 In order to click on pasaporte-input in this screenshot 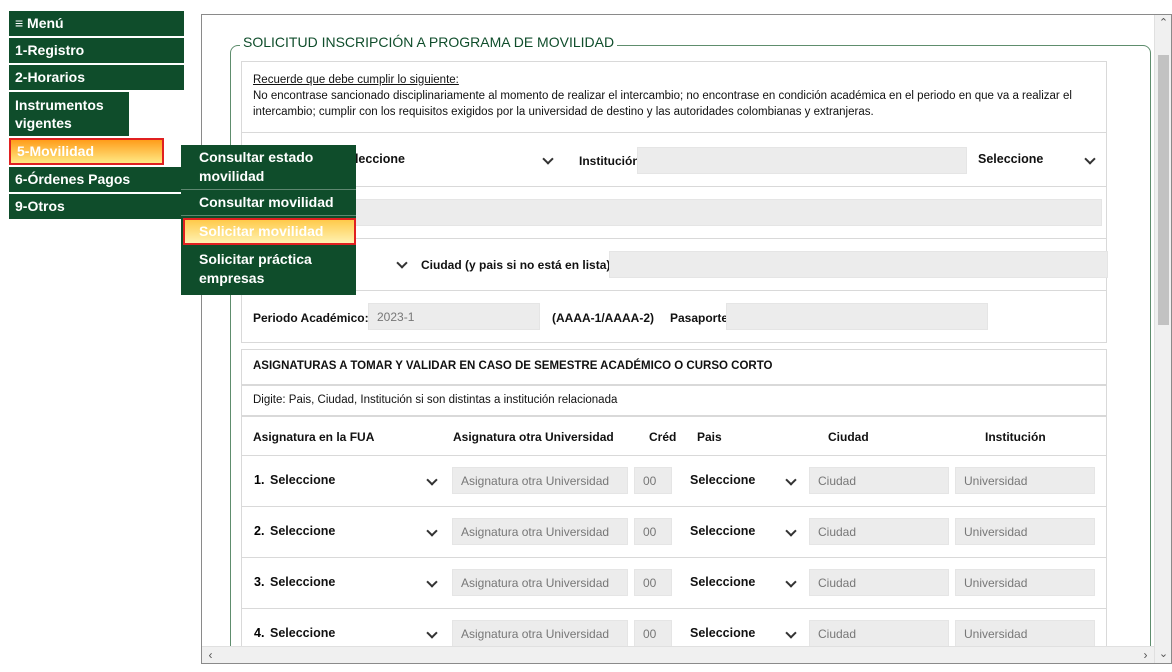, I will do `click(857, 316)`.